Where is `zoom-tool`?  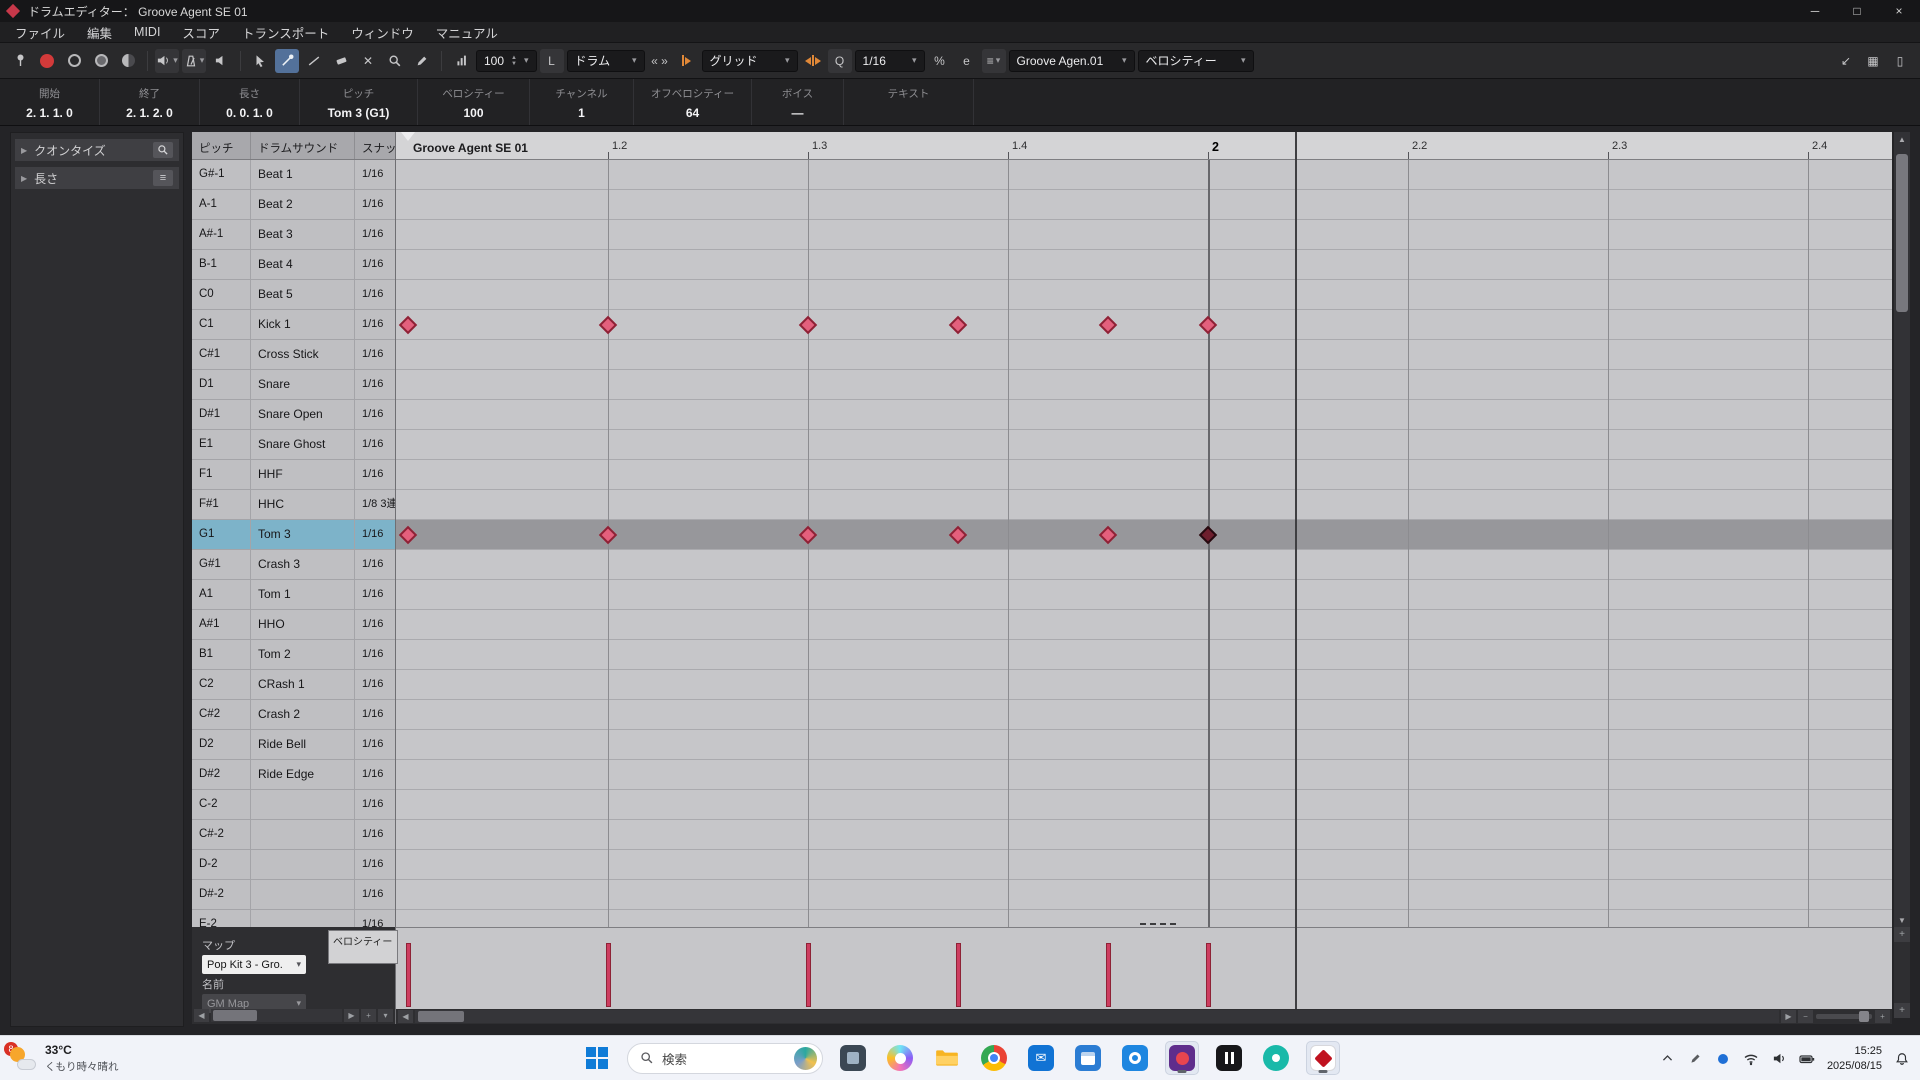
zoom-tool is located at coordinates (395, 61).